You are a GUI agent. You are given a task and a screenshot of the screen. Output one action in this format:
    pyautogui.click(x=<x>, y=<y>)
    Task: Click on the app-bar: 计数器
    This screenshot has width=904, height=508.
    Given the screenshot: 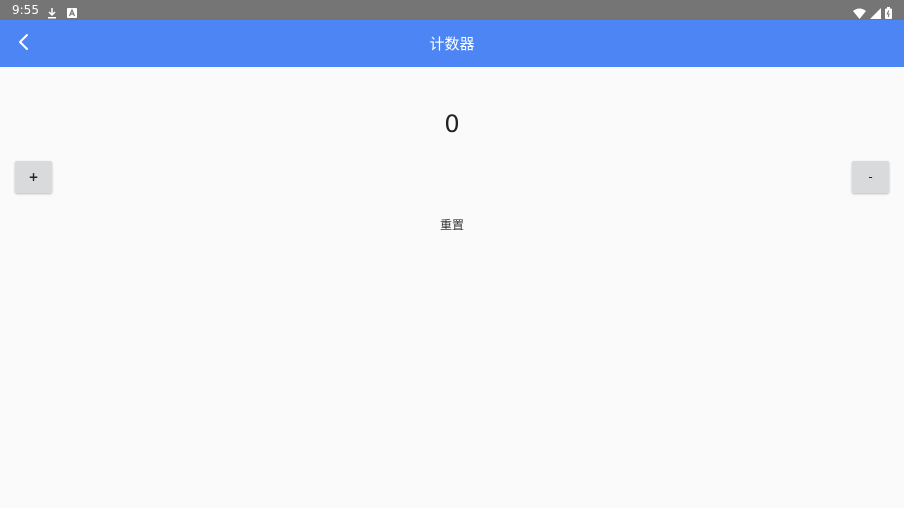 What is the action you would take?
    pyautogui.click(x=452, y=43)
    